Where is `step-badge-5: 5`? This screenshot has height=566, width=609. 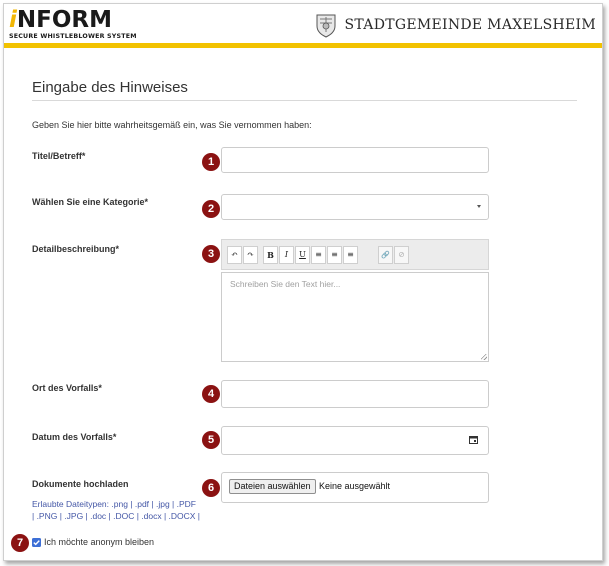 step-badge-5: 5 is located at coordinates (211, 440).